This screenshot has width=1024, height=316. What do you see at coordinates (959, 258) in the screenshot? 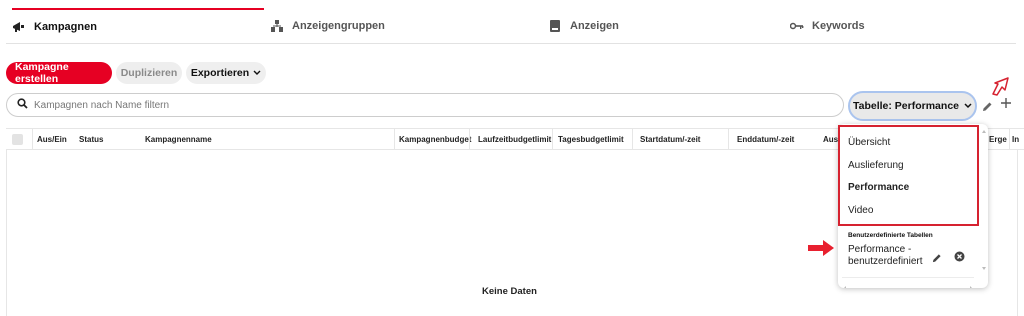
I see `delete-icon` at bounding box center [959, 258].